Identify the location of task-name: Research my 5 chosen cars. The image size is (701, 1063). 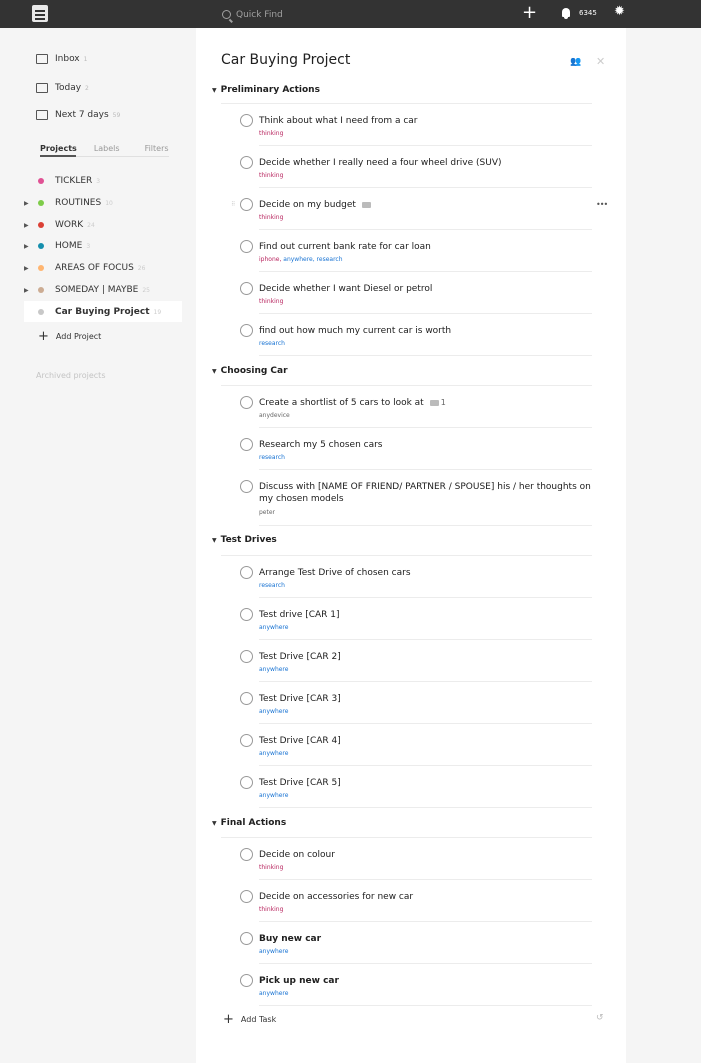
(426, 445).